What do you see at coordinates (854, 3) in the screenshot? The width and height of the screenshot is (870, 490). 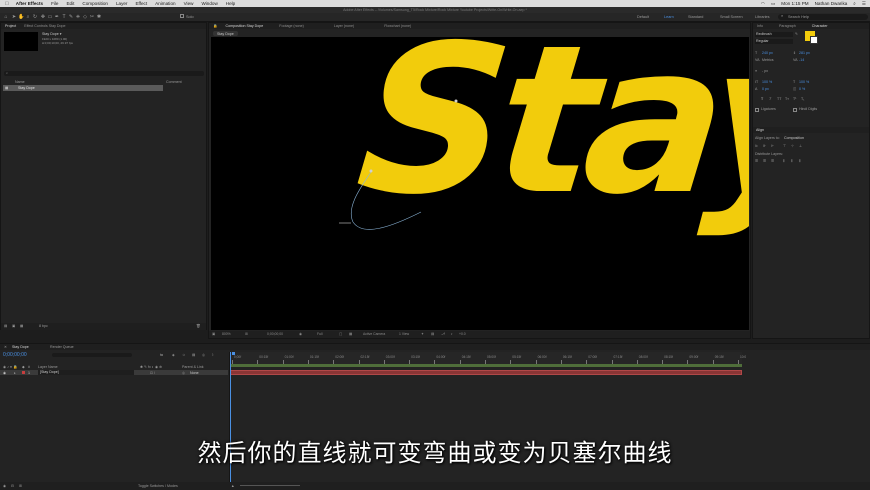 I see `spotlight-icon: ⌕` at bounding box center [854, 3].